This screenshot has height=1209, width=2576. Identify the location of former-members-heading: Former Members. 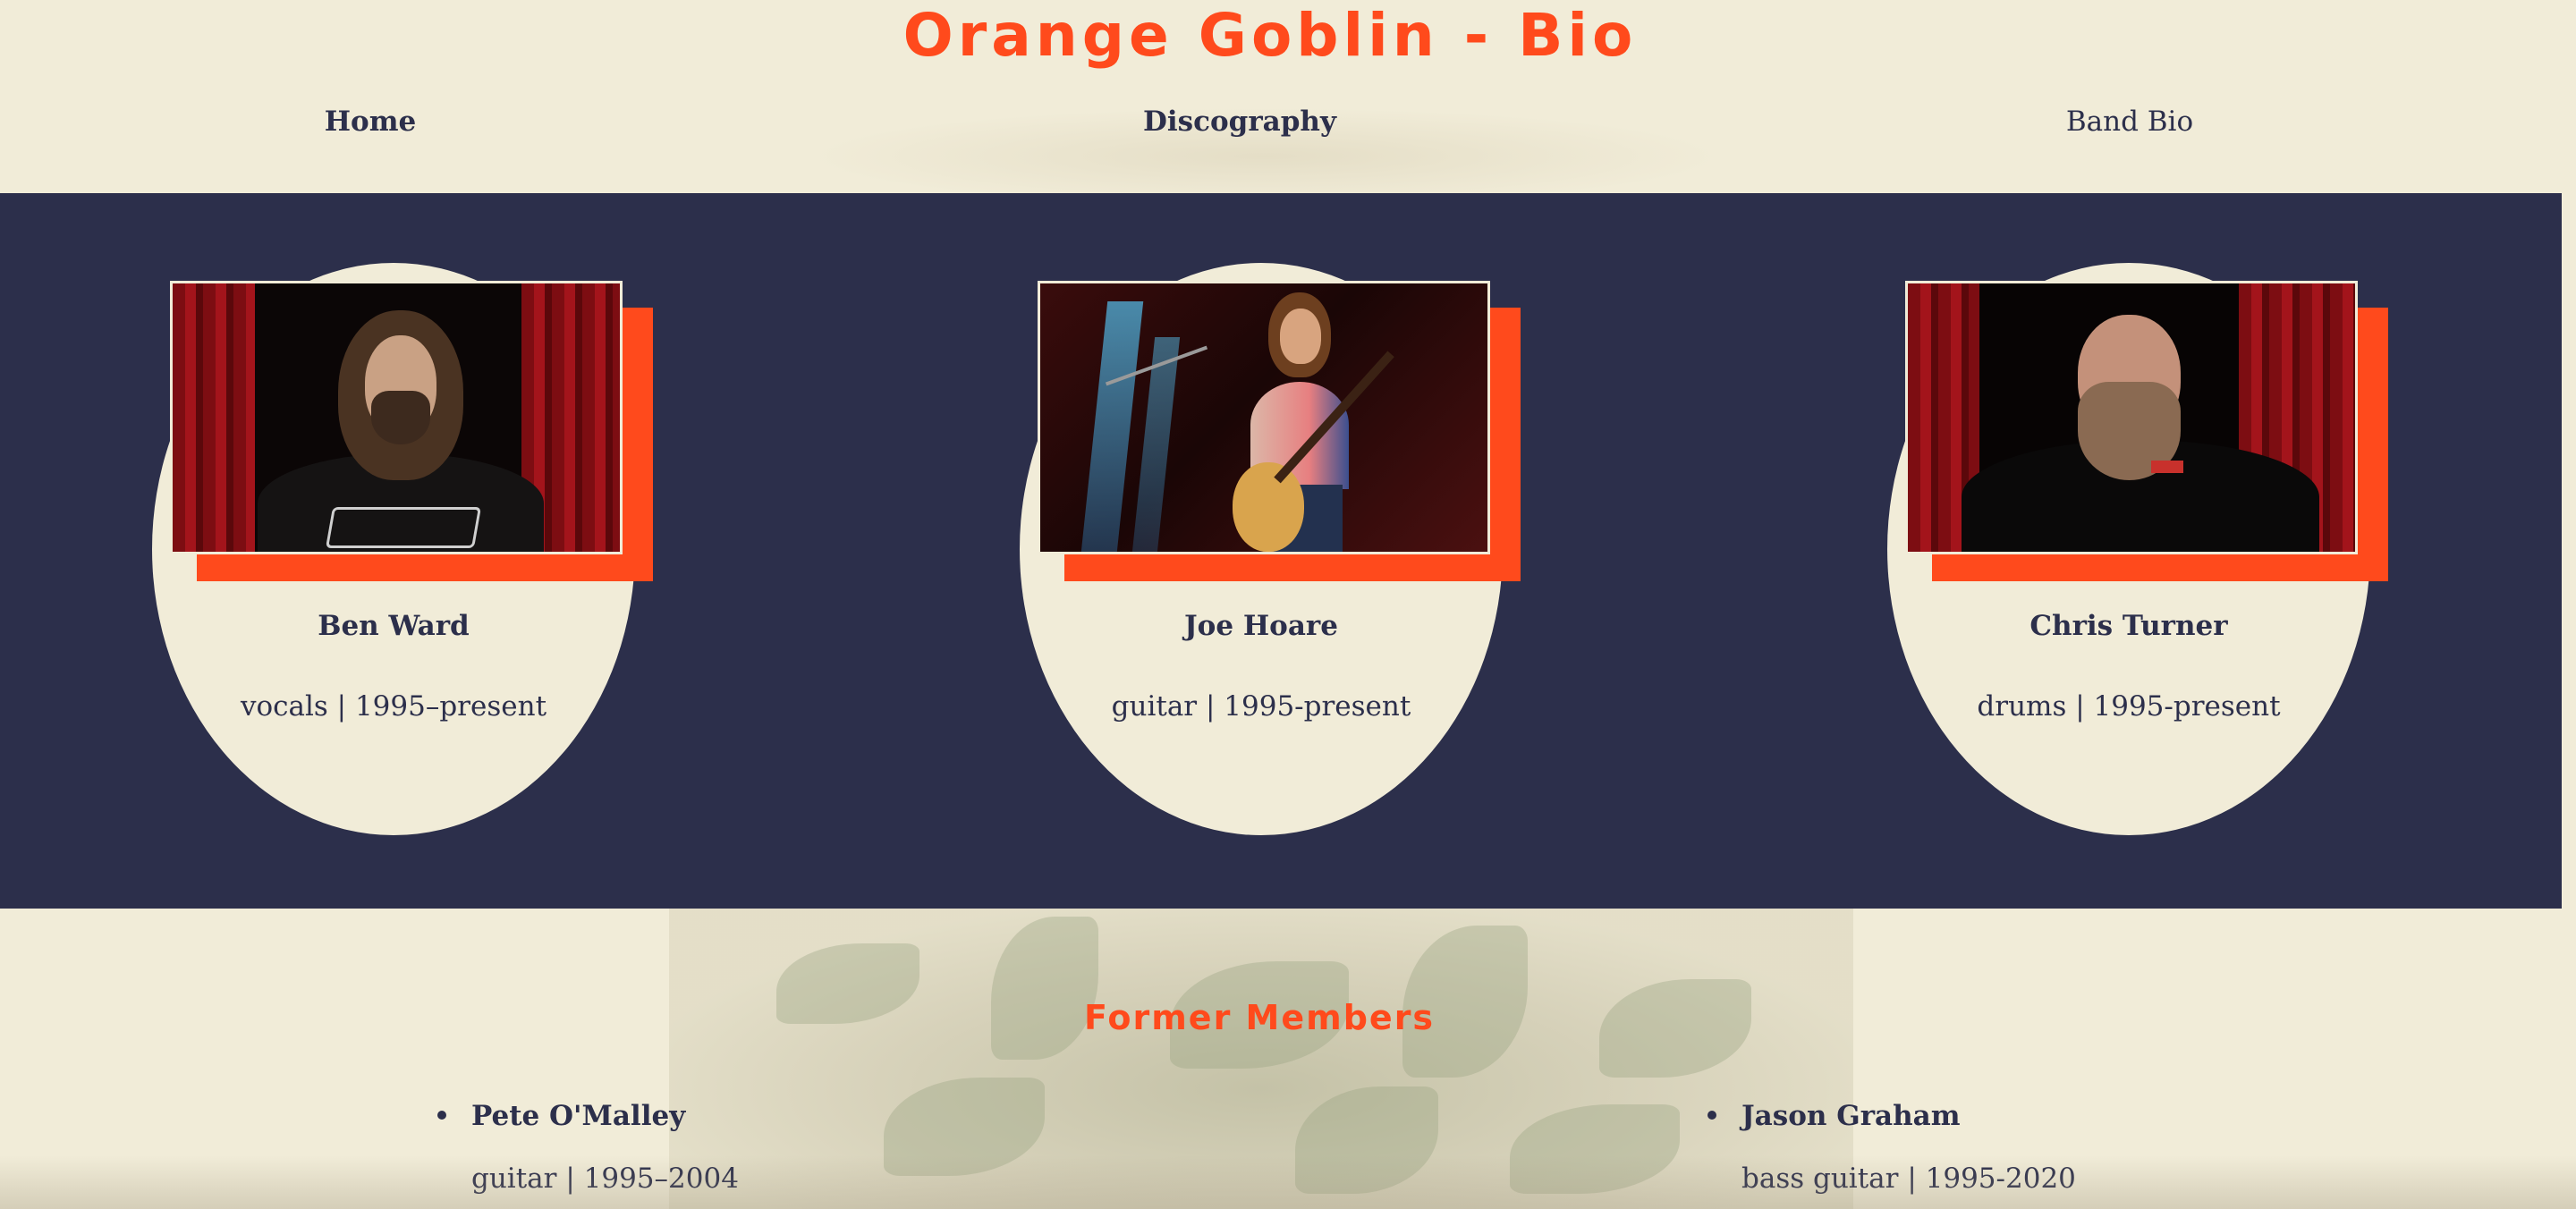
(1259, 1017).